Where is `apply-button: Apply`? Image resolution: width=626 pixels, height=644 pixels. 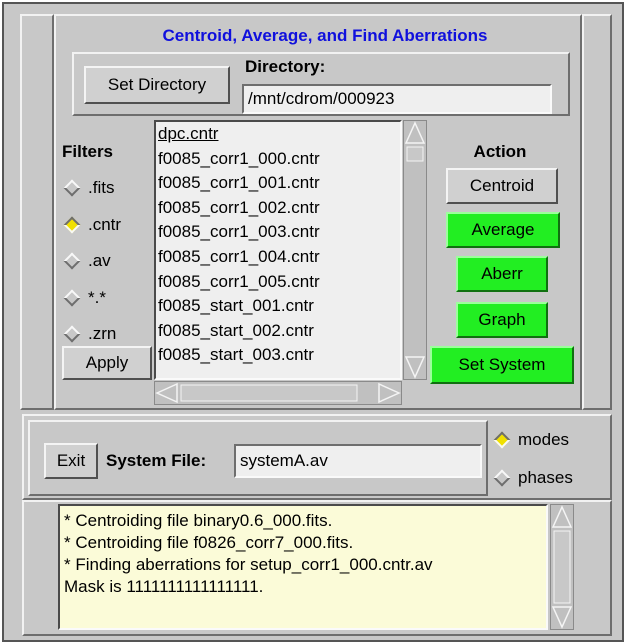
apply-button: Apply is located at coordinates (107, 363).